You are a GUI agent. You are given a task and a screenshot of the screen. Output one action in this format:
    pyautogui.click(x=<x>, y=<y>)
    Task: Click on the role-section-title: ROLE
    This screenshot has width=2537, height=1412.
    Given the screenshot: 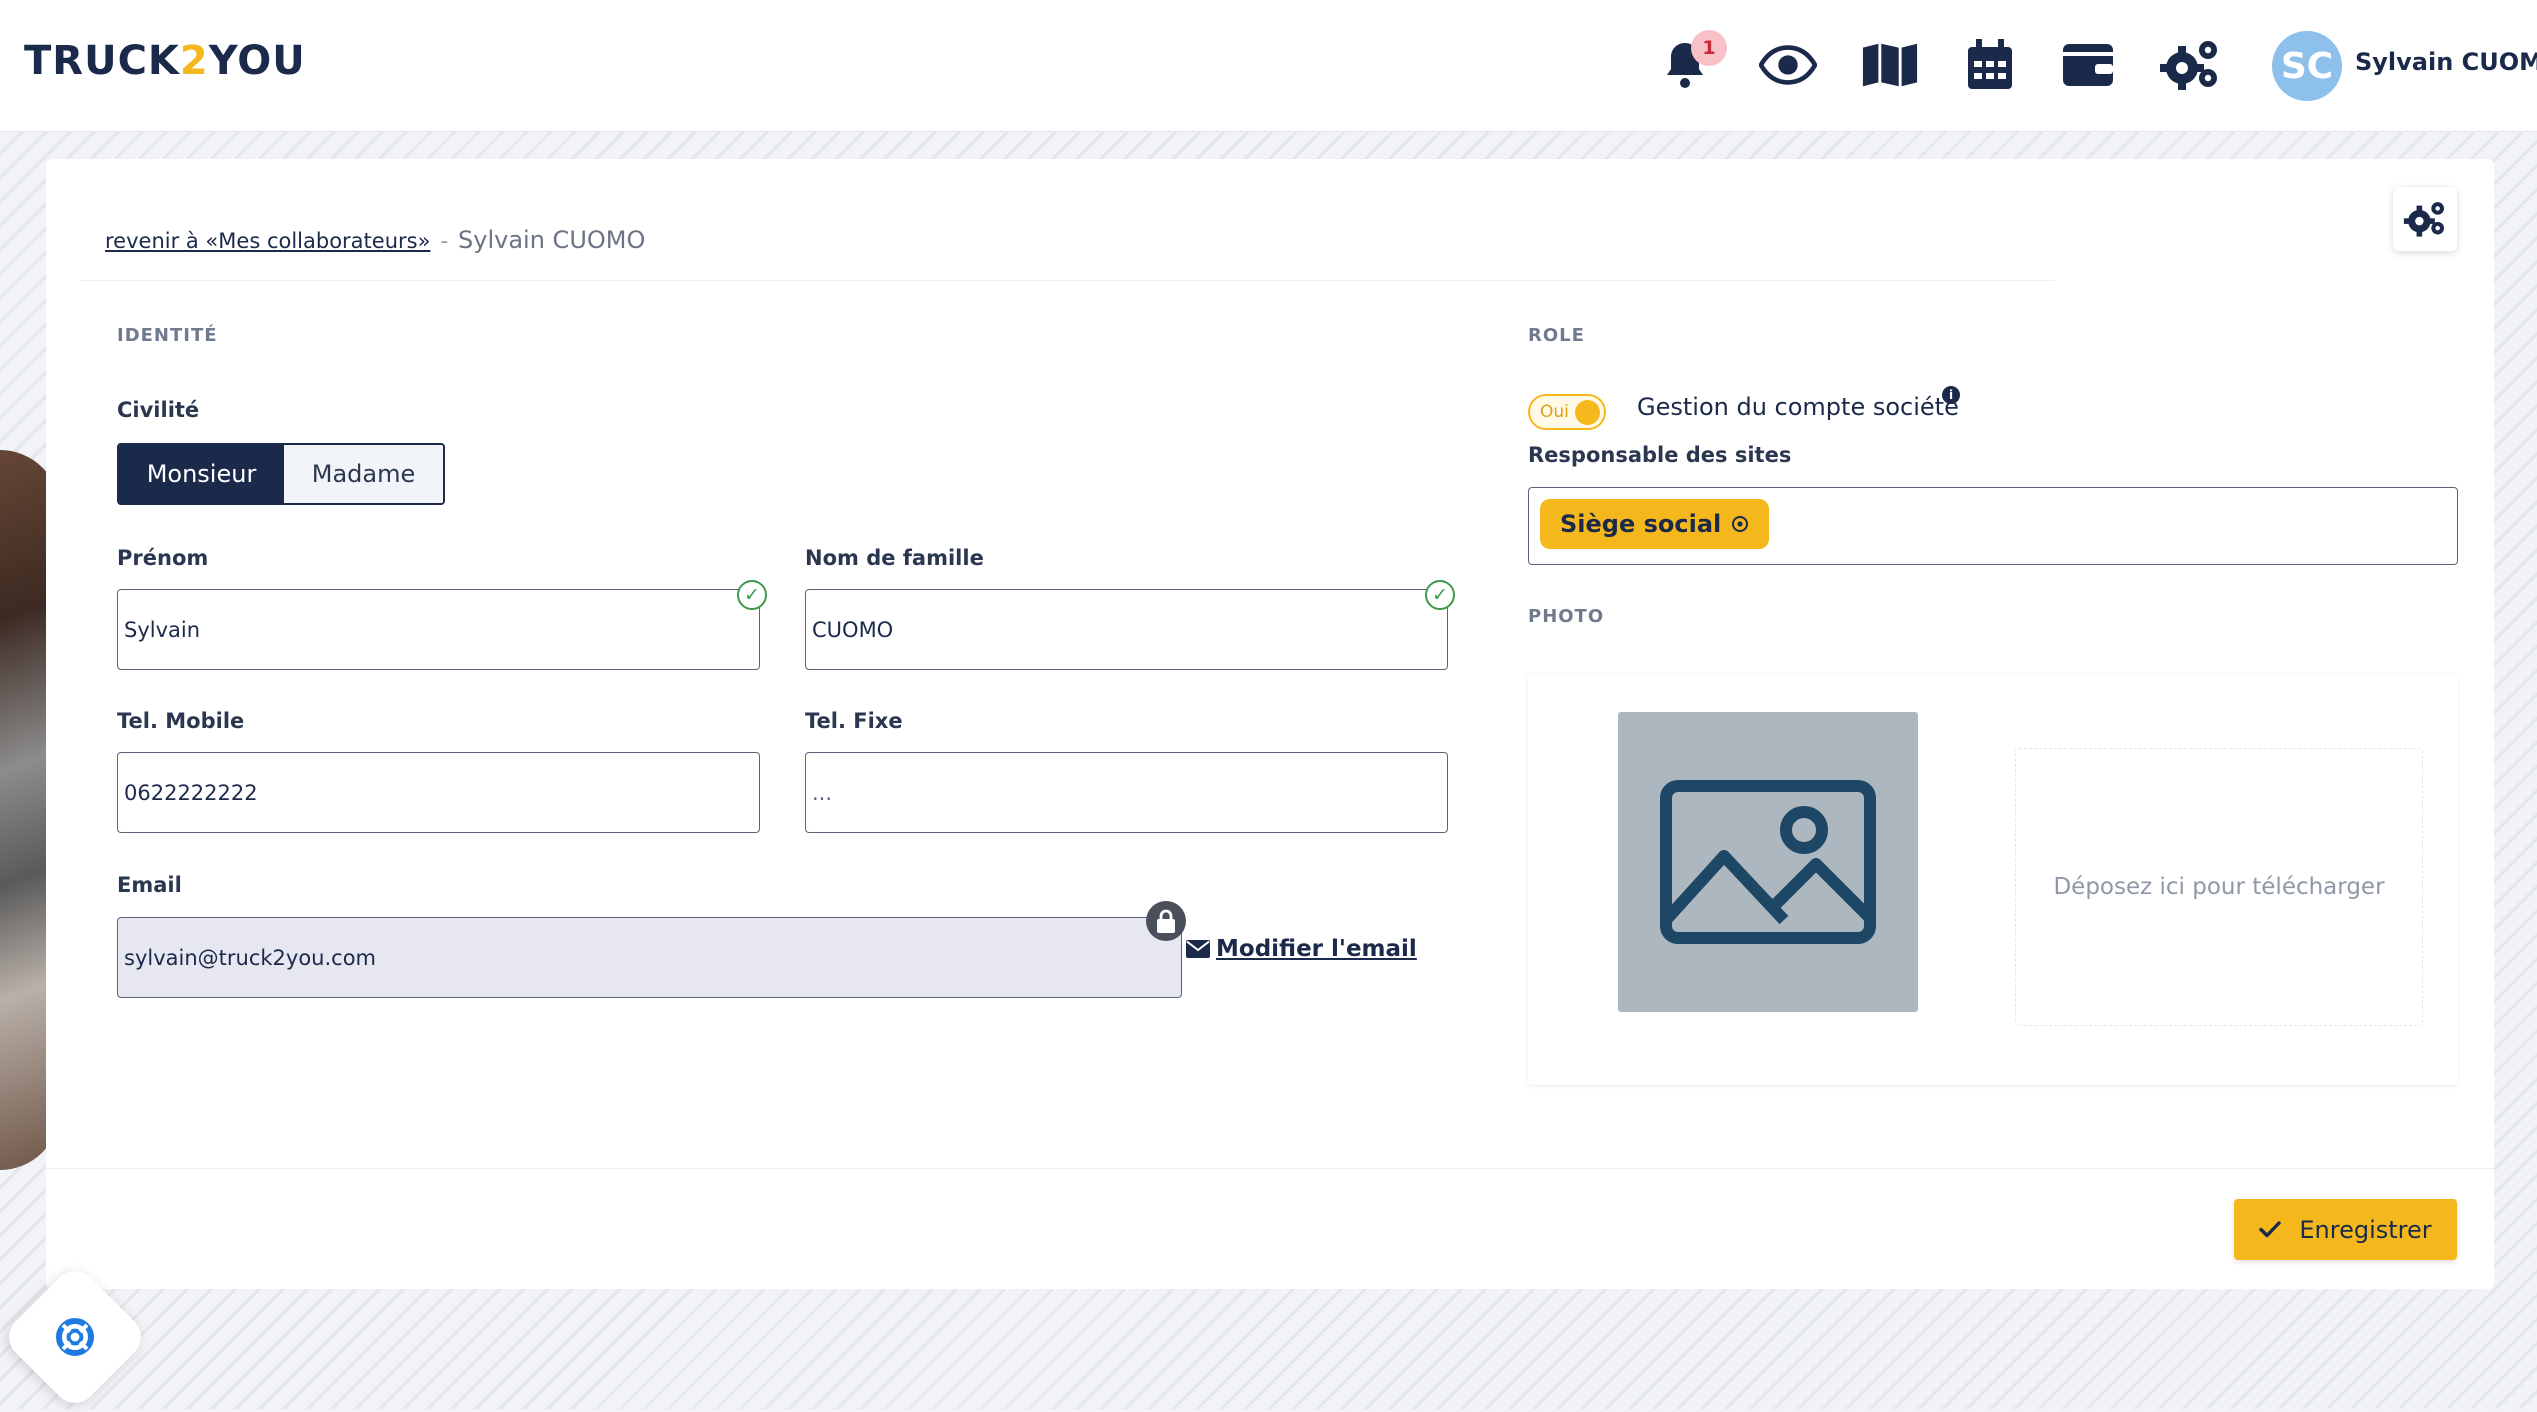 What is the action you would take?
    pyautogui.click(x=1556, y=335)
    